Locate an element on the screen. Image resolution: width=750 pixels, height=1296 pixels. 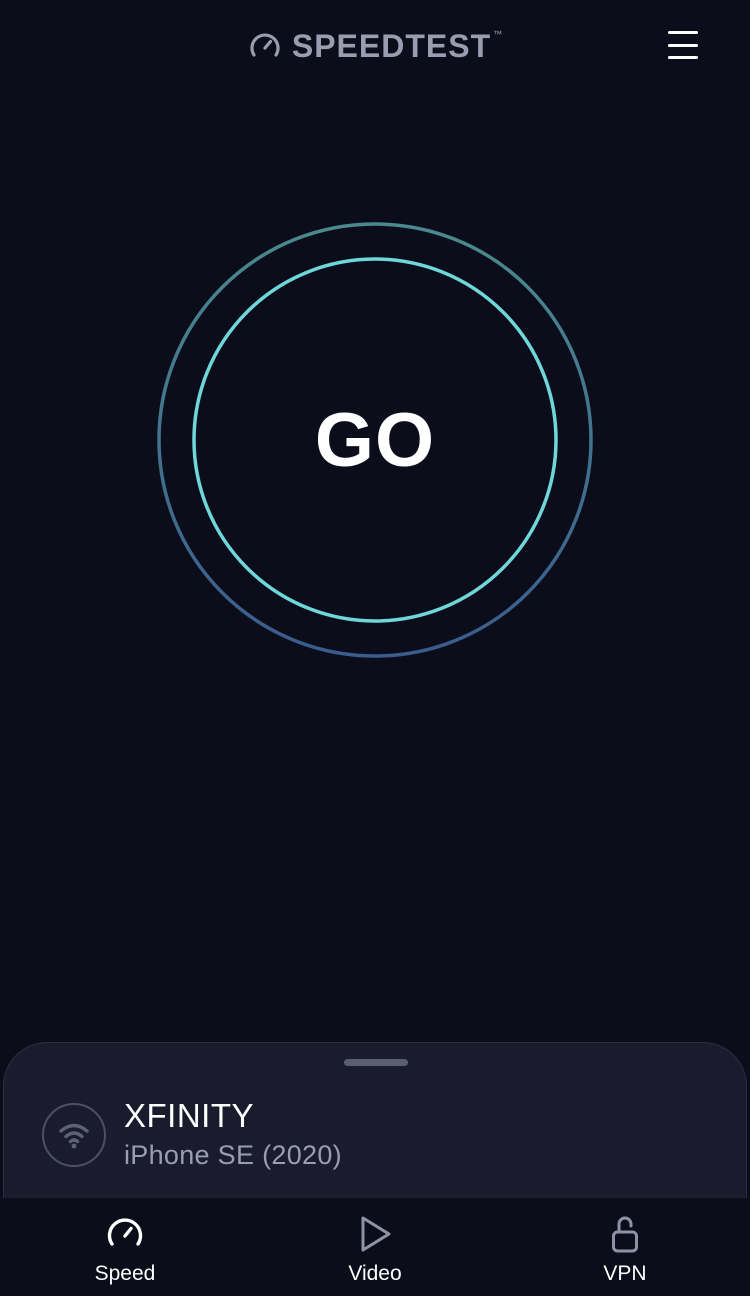
header: SPEEDTEST ™ is located at coordinates (375, 48).